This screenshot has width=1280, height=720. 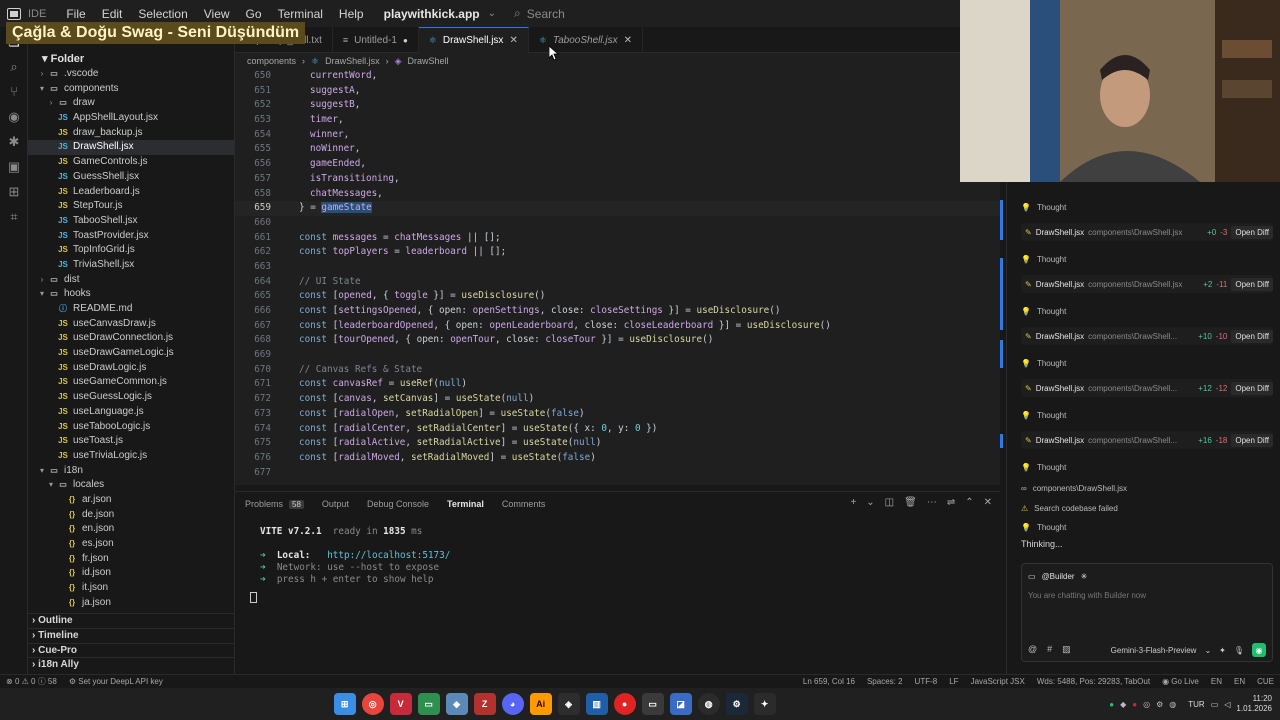 What do you see at coordinates (1254, 704) in the screenshot?
I see `clock: 11:20 1.01.2026` at bounding box center [1254, 704].